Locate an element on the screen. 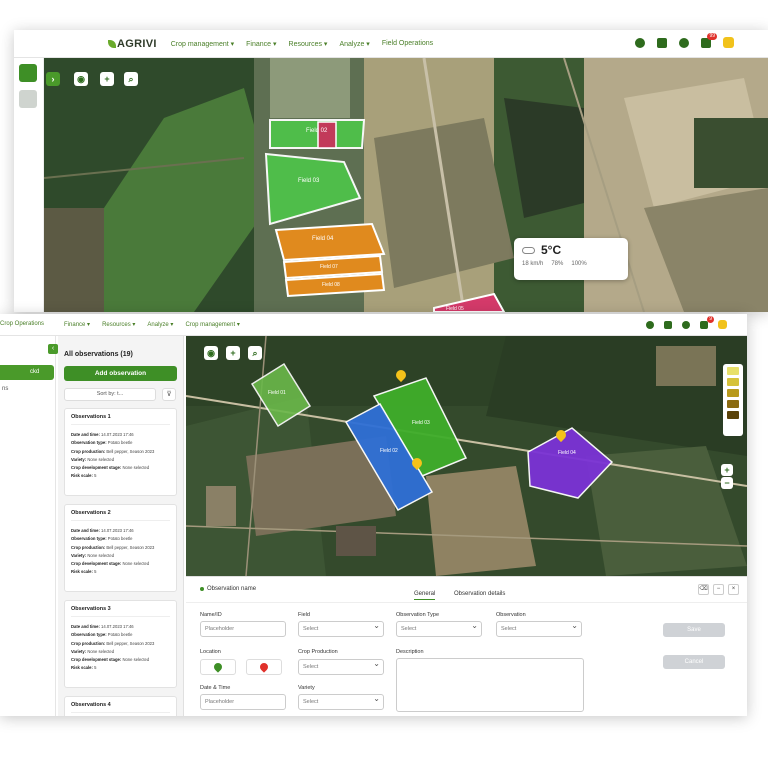 The width and height of the screenshot is (768, 768). notification-badge: 99 is located at coordinates (712, 36).